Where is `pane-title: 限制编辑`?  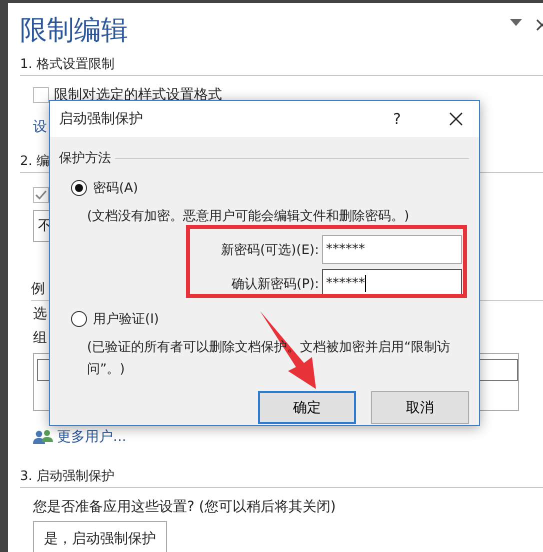 pane-title: 限制编辑 is located at coordinates (74, 31).